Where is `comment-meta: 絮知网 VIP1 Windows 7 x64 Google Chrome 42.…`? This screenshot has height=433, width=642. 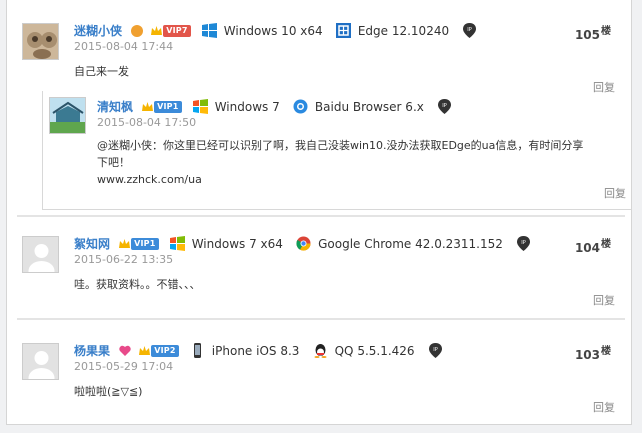
comment-meta: 絮知网 VIP1 Windows 7 x64 Google Chrome 42.… is located at coordinates (303, 244).